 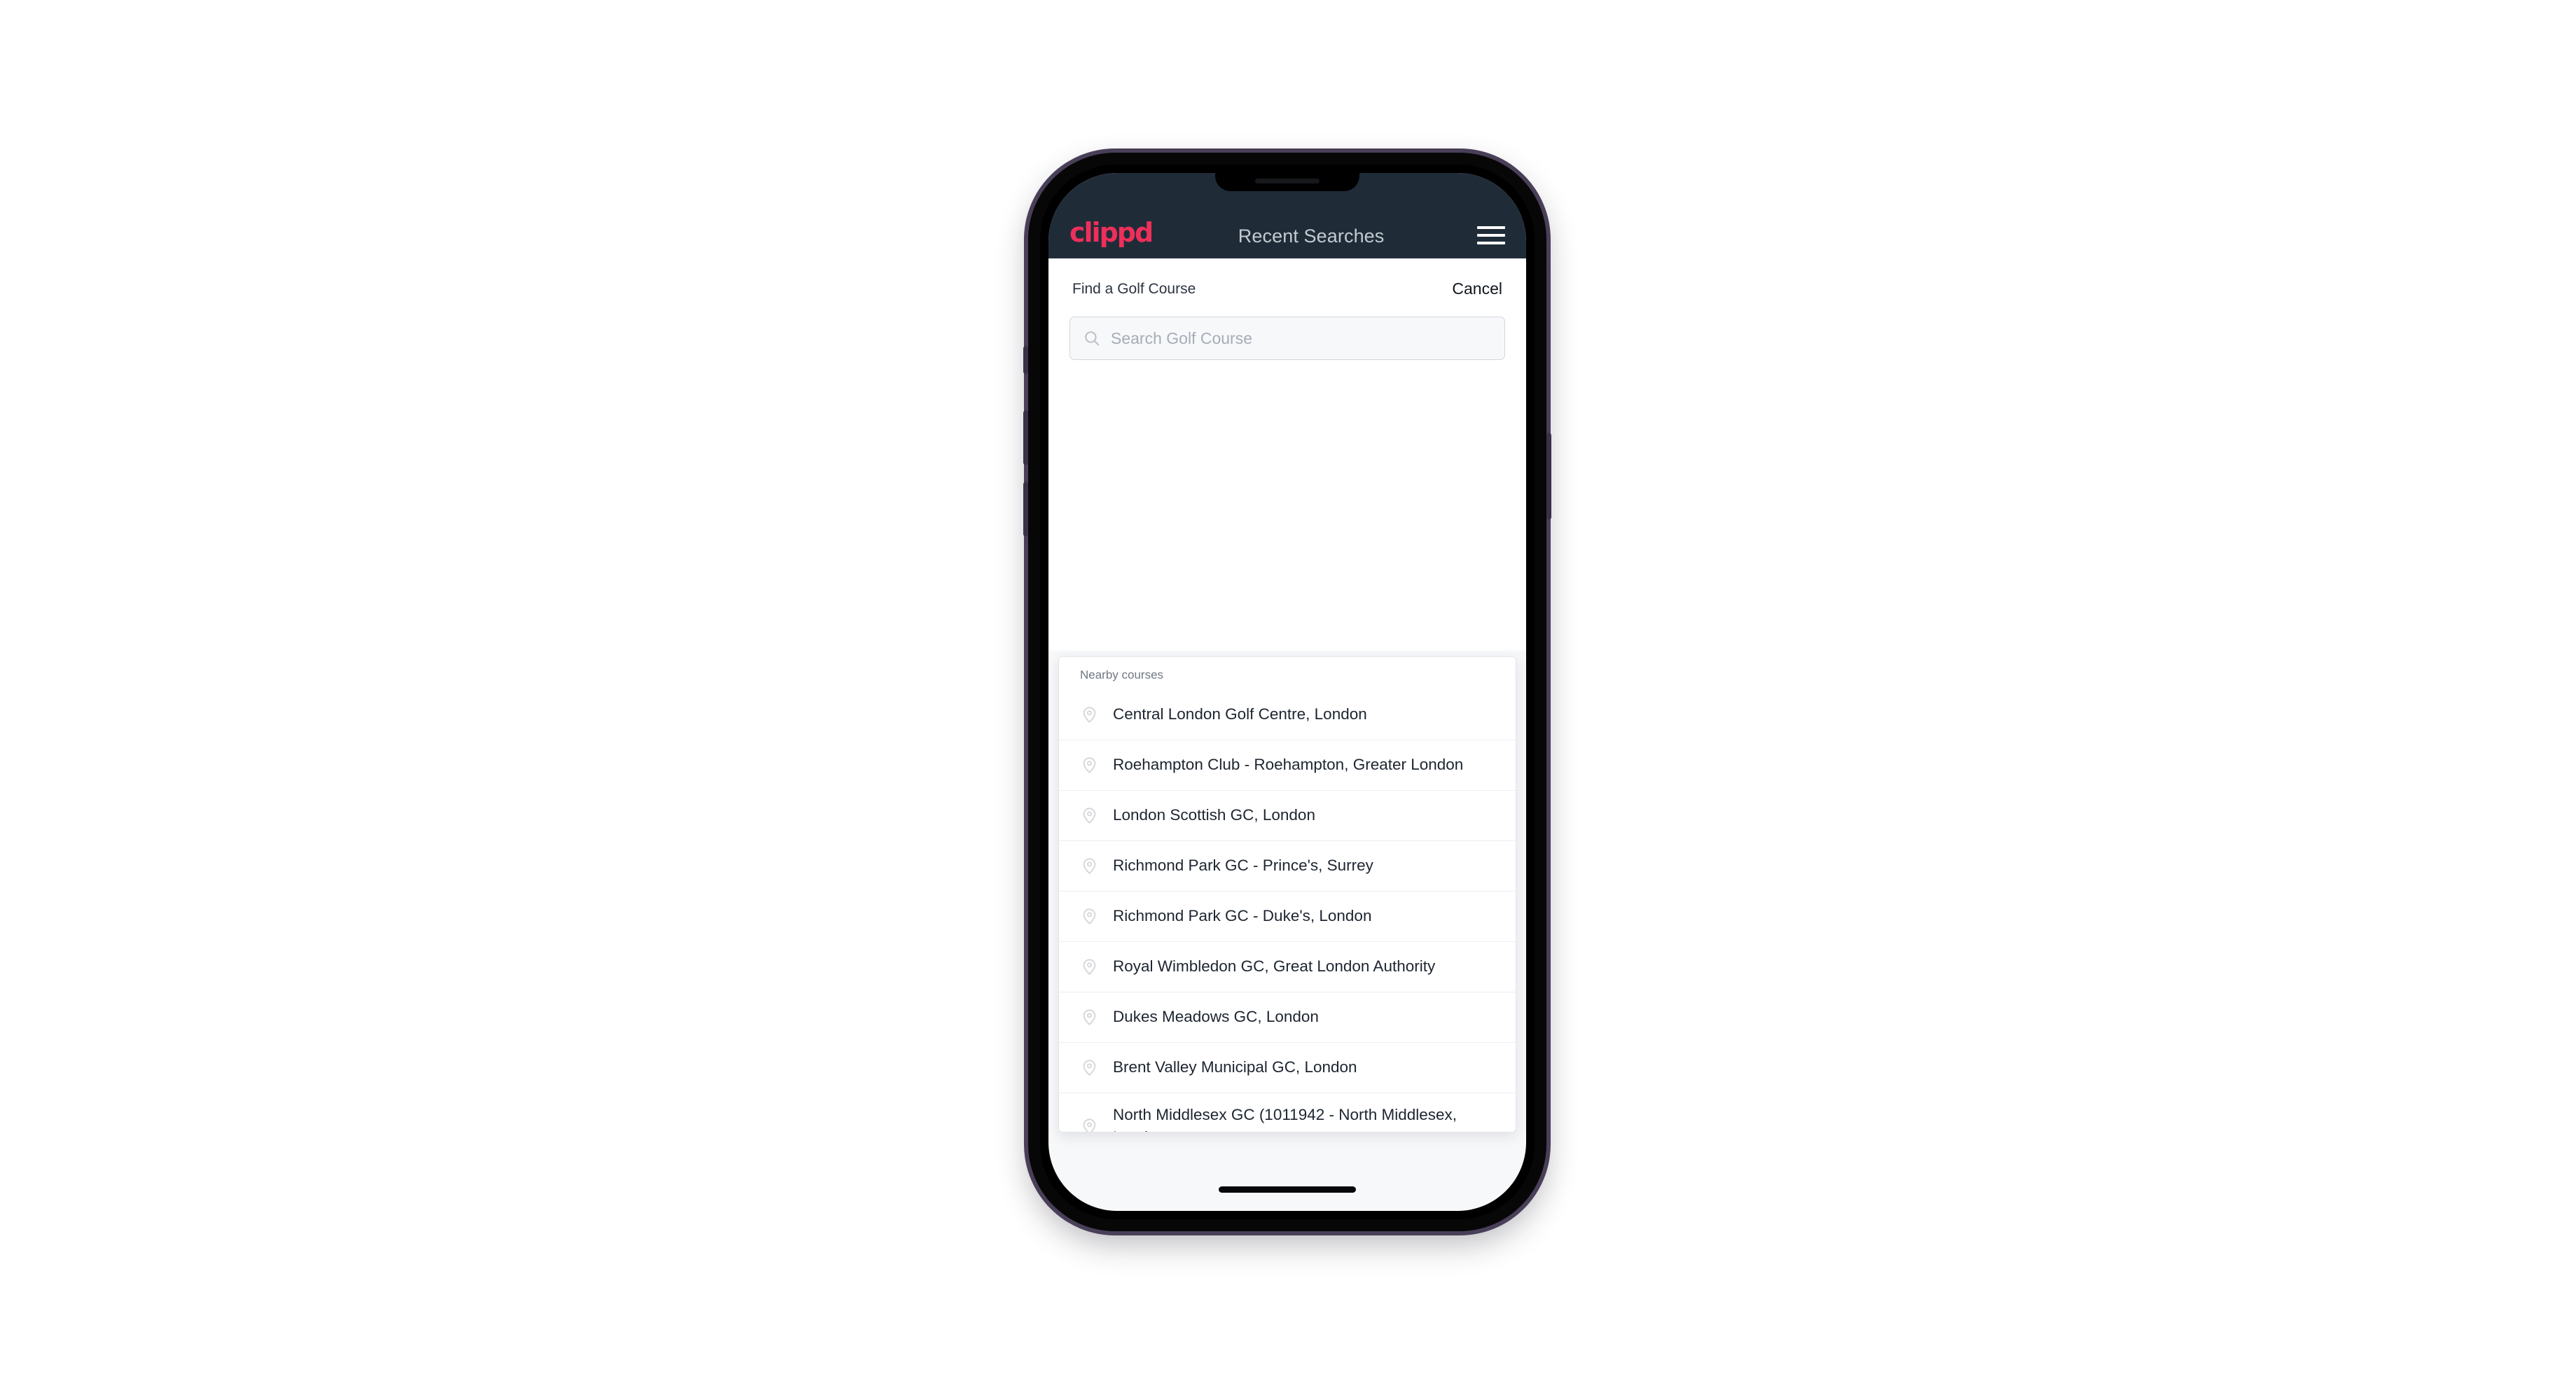 I want to click on menu-line-top, so click(x=1491, y=228).